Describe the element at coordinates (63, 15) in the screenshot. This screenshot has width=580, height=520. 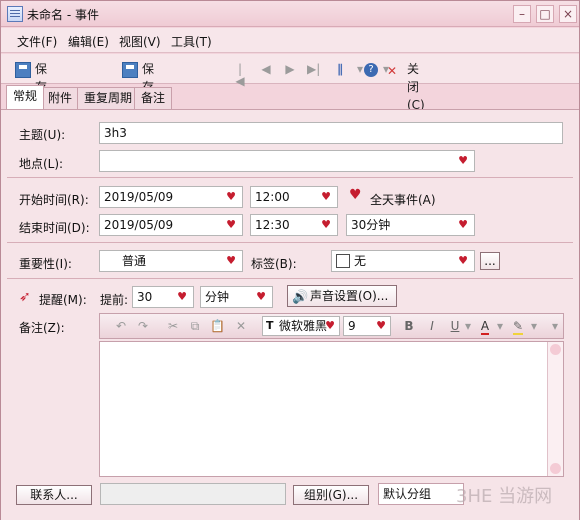
I see `window-title: 未命名 - 事件` at that location.